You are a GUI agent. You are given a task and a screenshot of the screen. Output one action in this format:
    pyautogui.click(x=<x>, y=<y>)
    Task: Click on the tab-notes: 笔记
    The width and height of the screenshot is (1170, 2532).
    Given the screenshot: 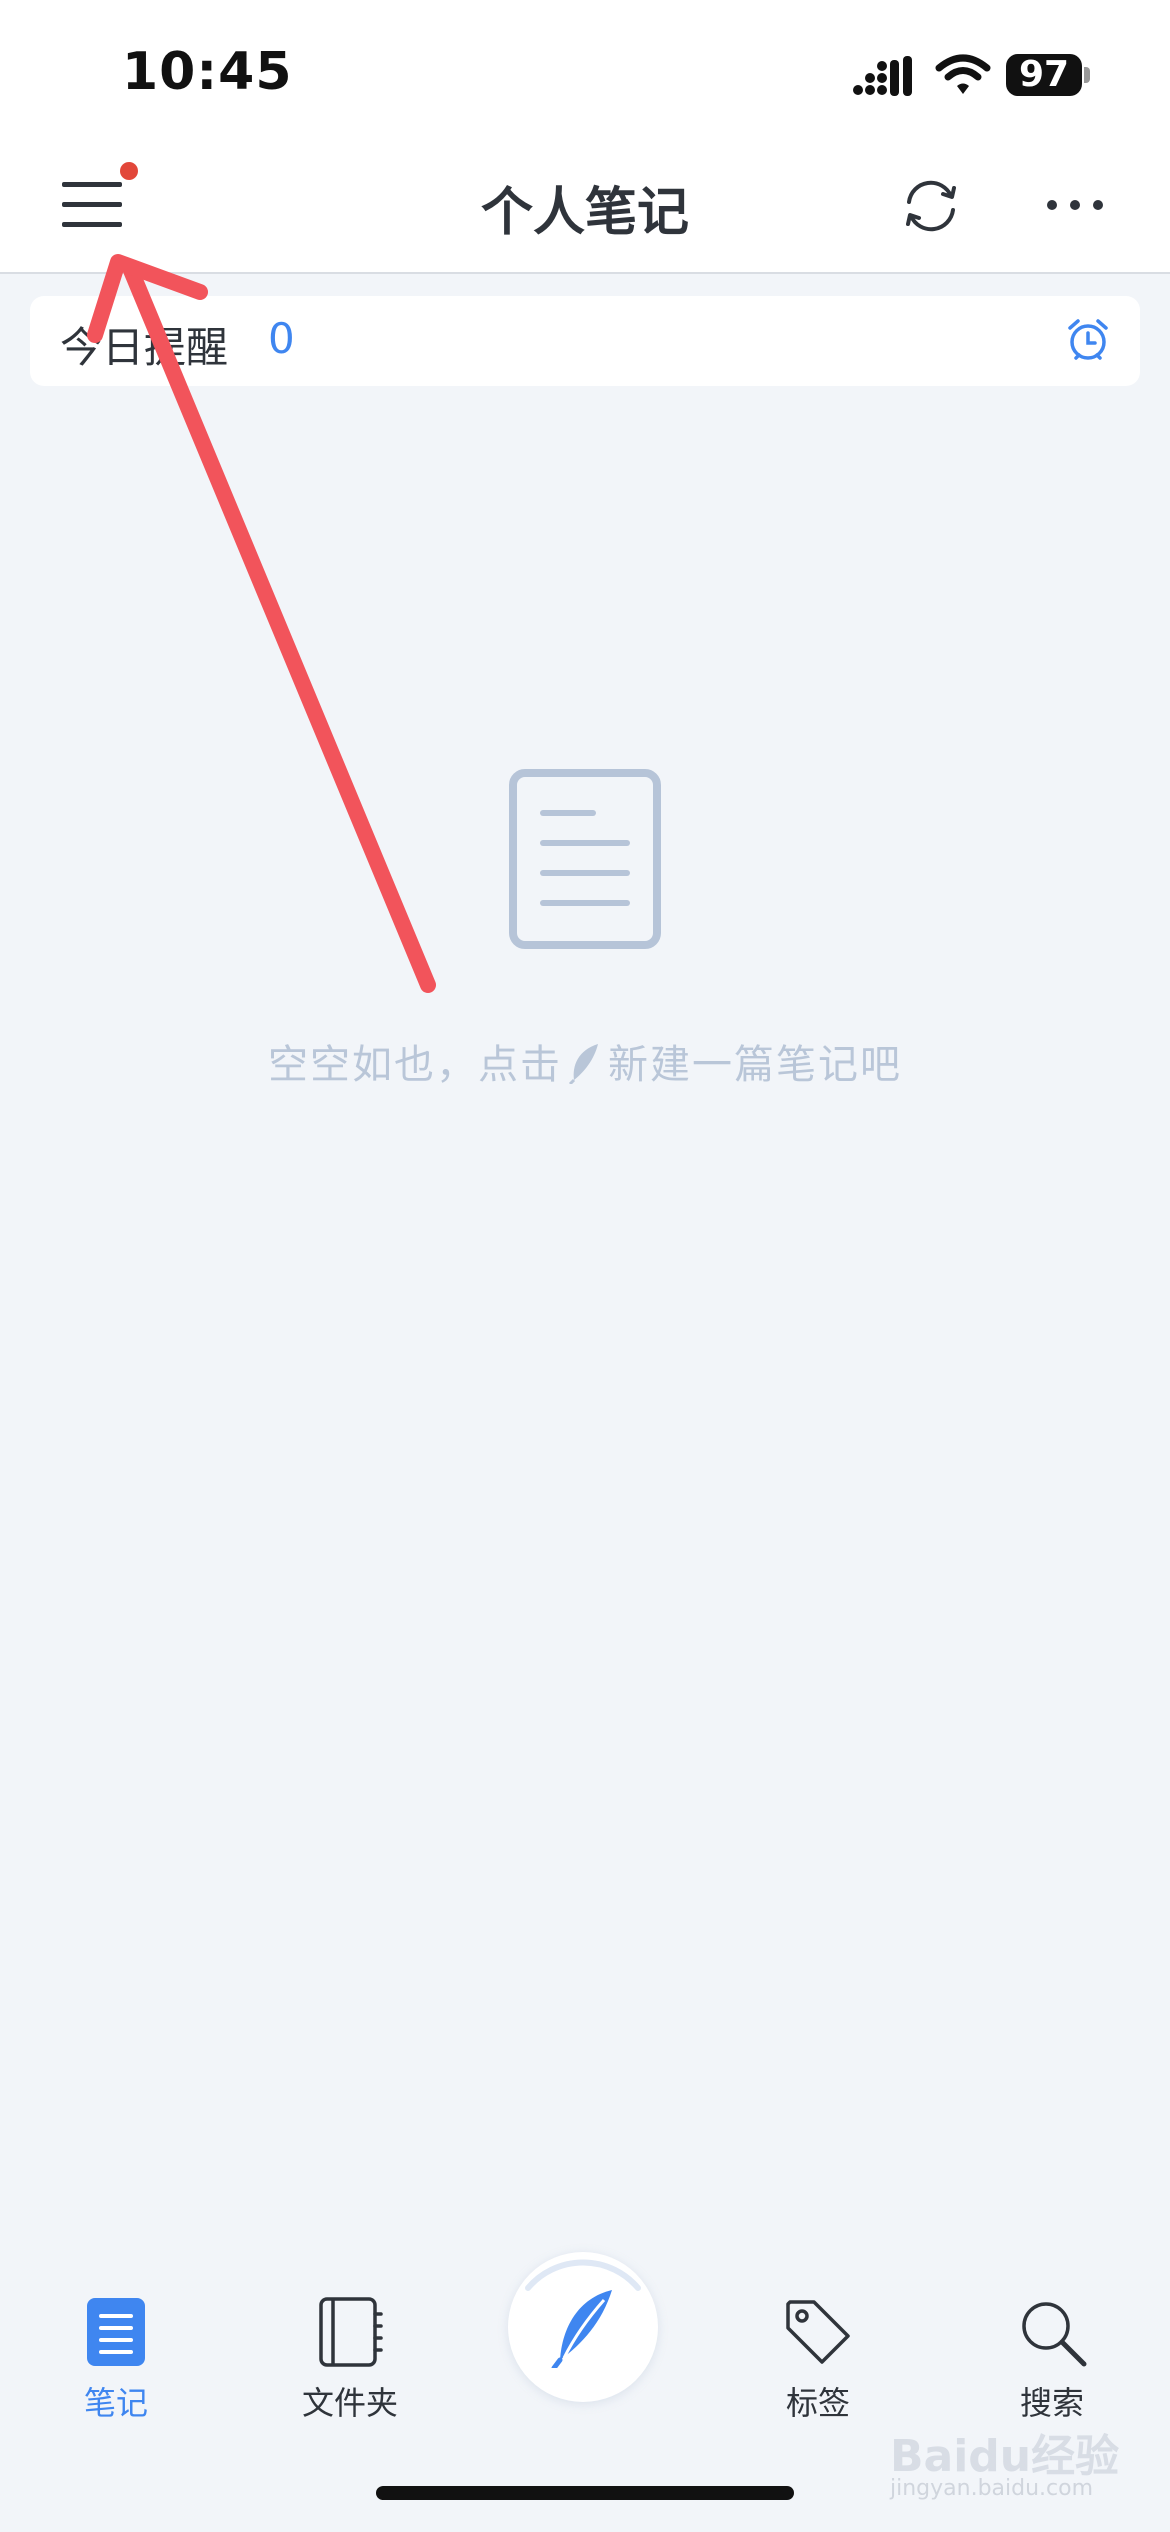 What is the action you would take?
    pyautogui.click(x=116, y=2360)
    